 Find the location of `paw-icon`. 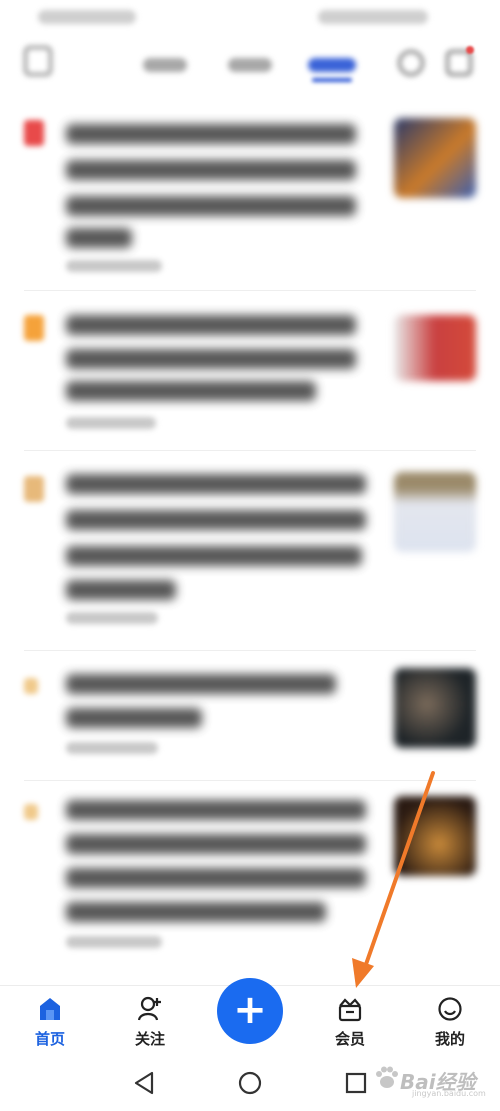

paw-icon is located at coordinates (387, 1077).